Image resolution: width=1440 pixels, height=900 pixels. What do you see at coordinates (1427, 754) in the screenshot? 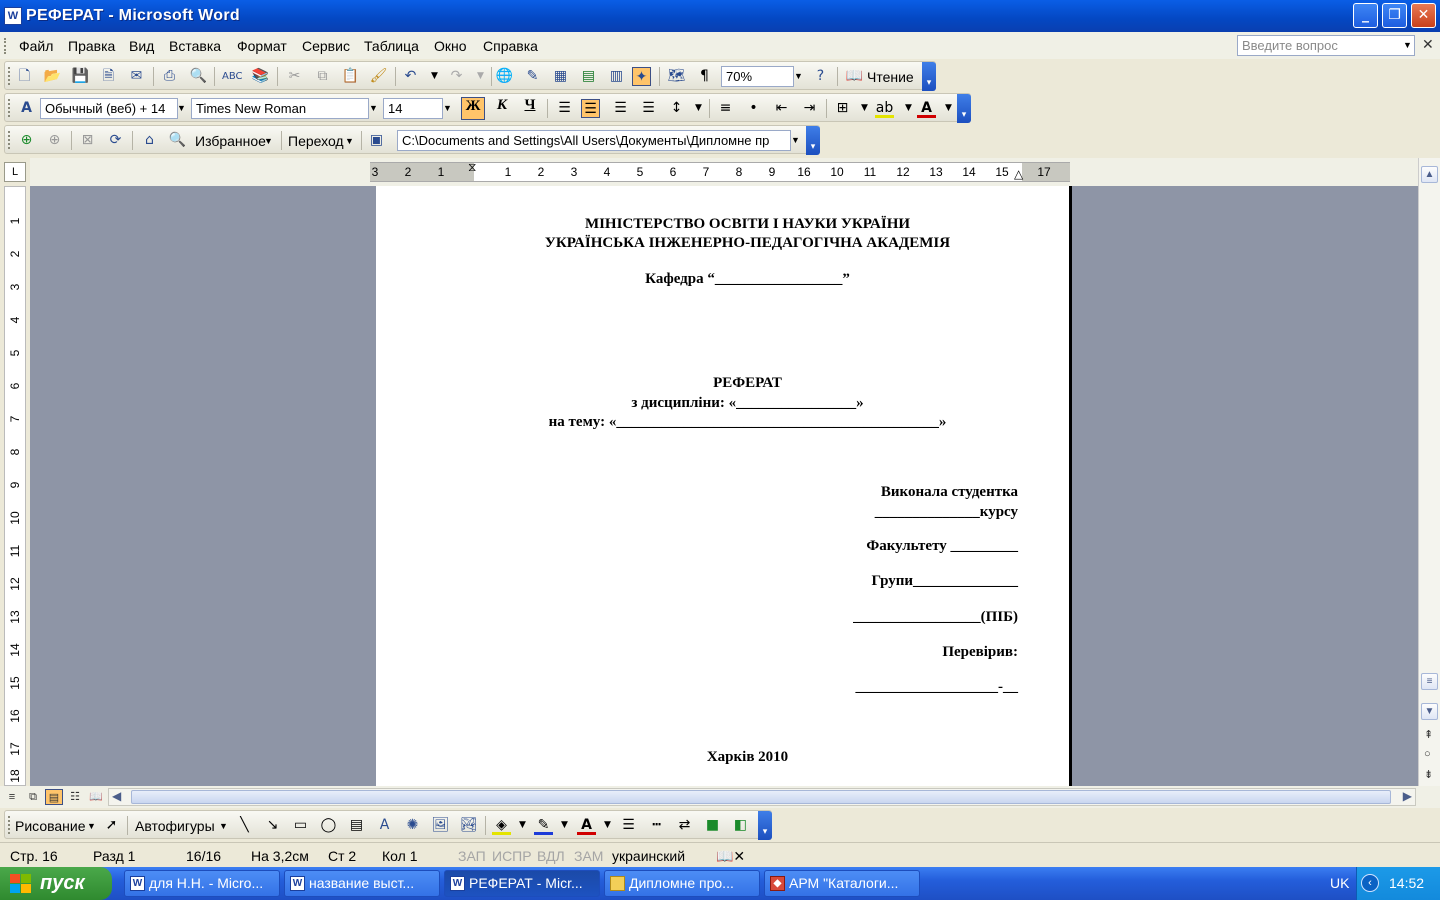
I see `select-browse-object-icon: ○` at bounding box center [1427, 754].